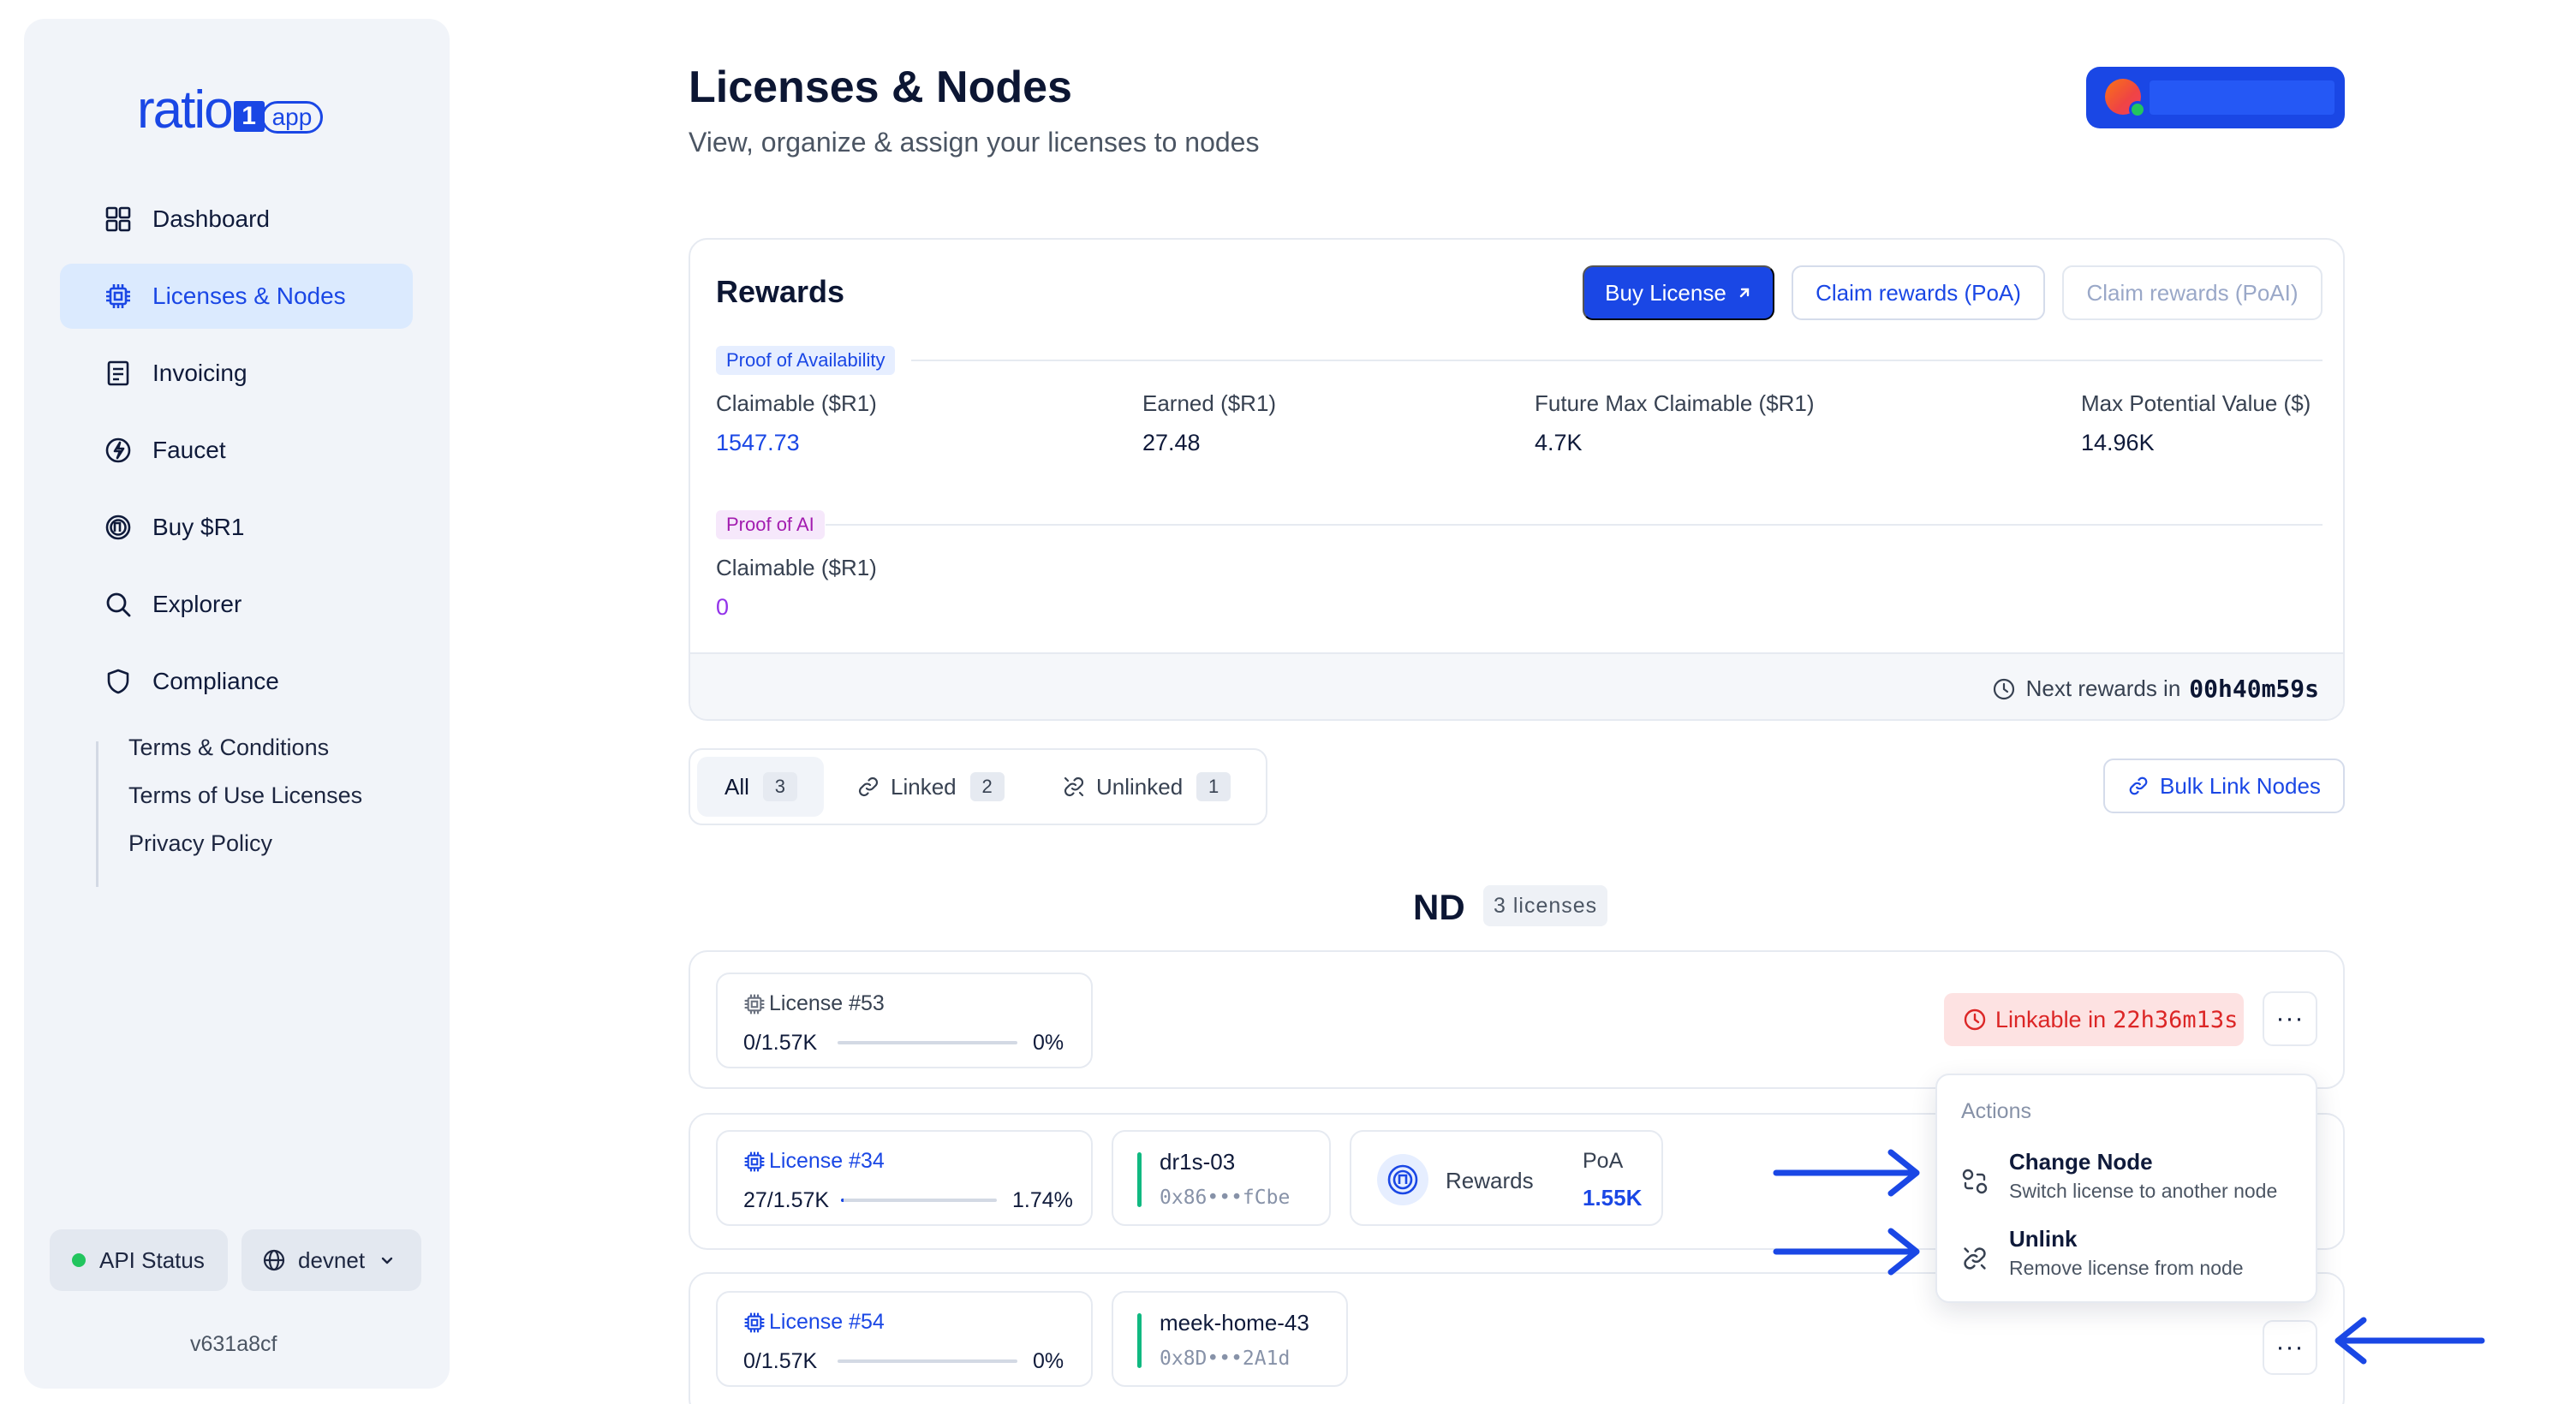  I want to click on api-status-button: API Status, so click(139, 1260).